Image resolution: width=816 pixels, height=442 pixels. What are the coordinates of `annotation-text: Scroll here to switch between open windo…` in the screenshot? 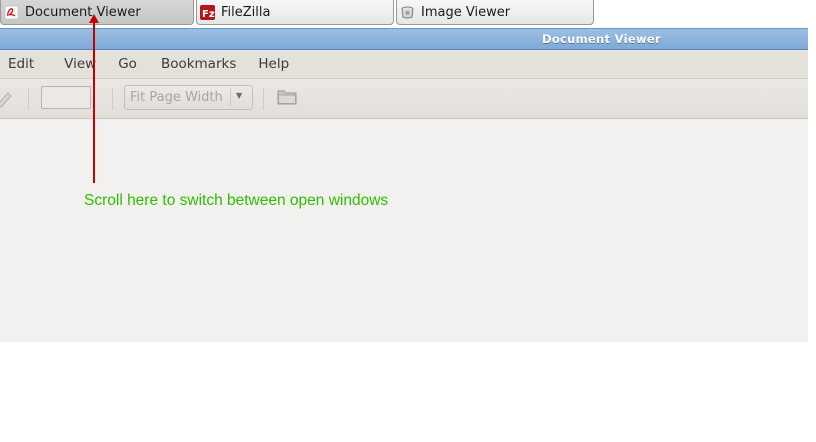 It's located at (236, 200).